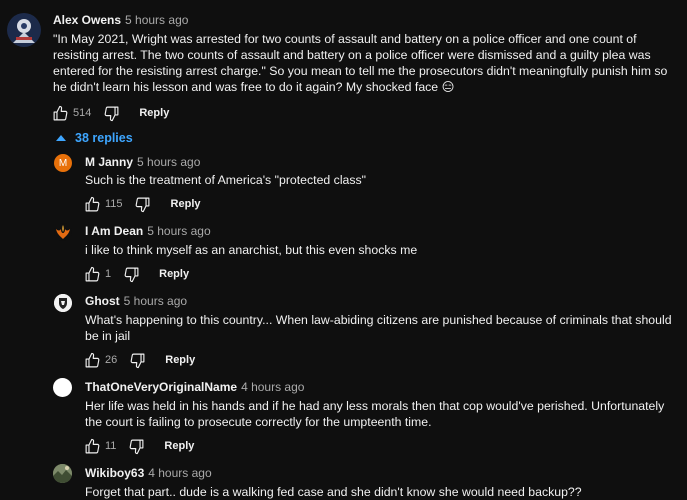 This screenshot has height=500, width=687. What do you see at coordinates (109, 162) in the screenshot?
I see `author-name: M Janny` at bounding box center [109, 162].